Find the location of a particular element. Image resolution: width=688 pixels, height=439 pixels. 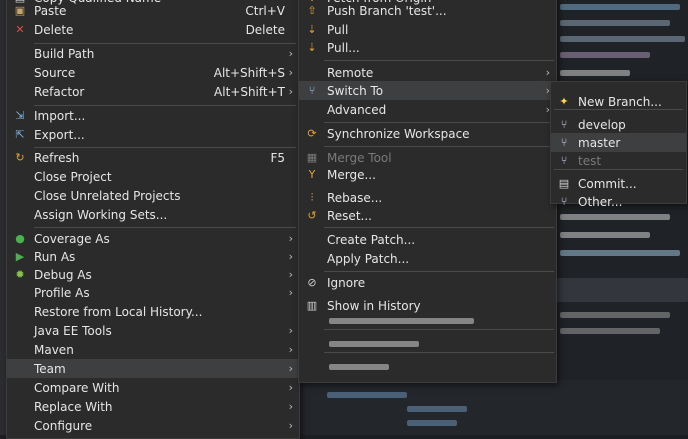

menu-item-java-ee-tools: Java EE Tools › is located at coordinates (153, 330).